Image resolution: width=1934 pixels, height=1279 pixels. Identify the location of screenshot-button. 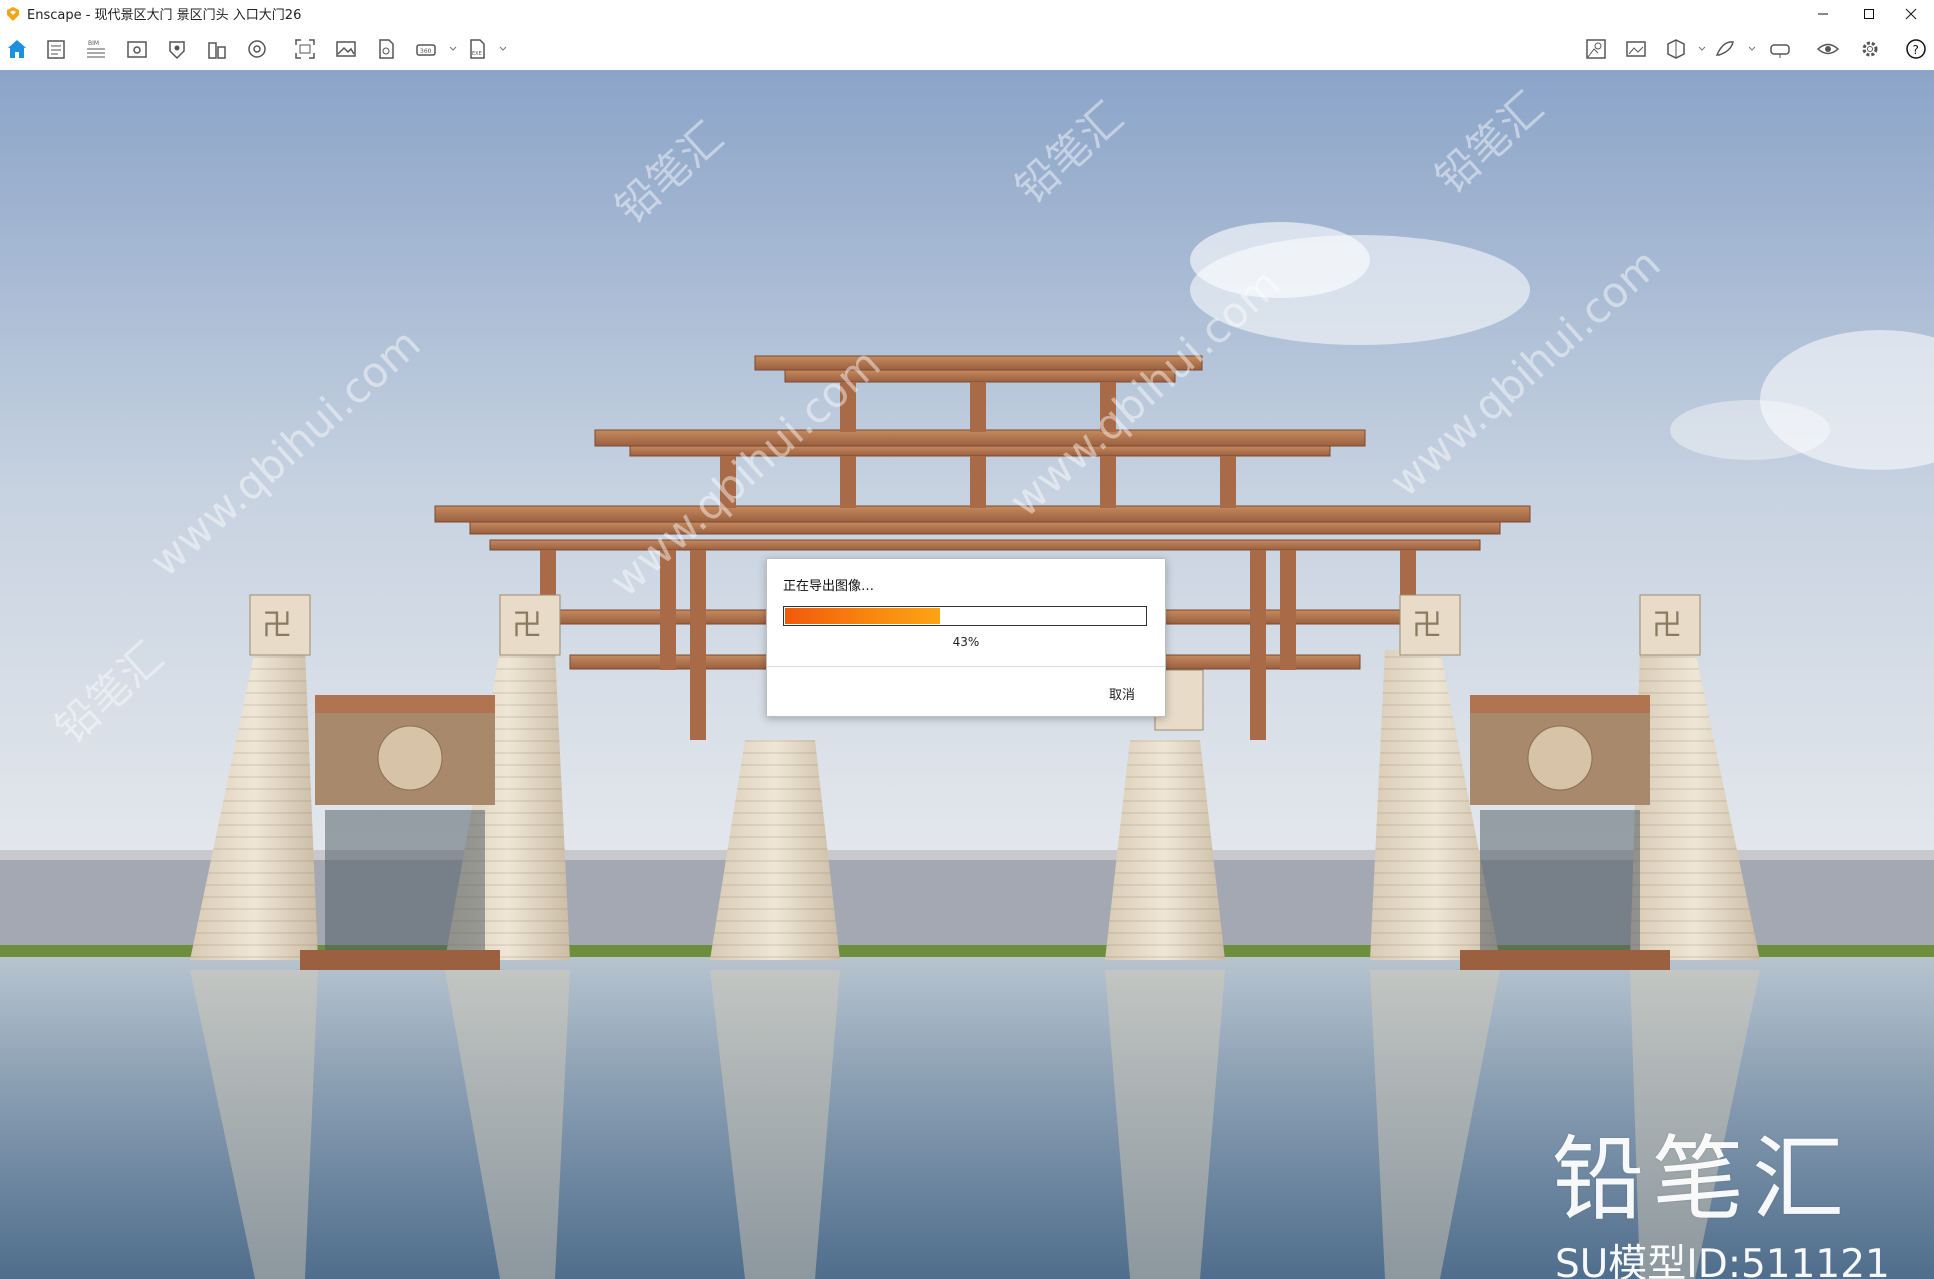
(305, 49).